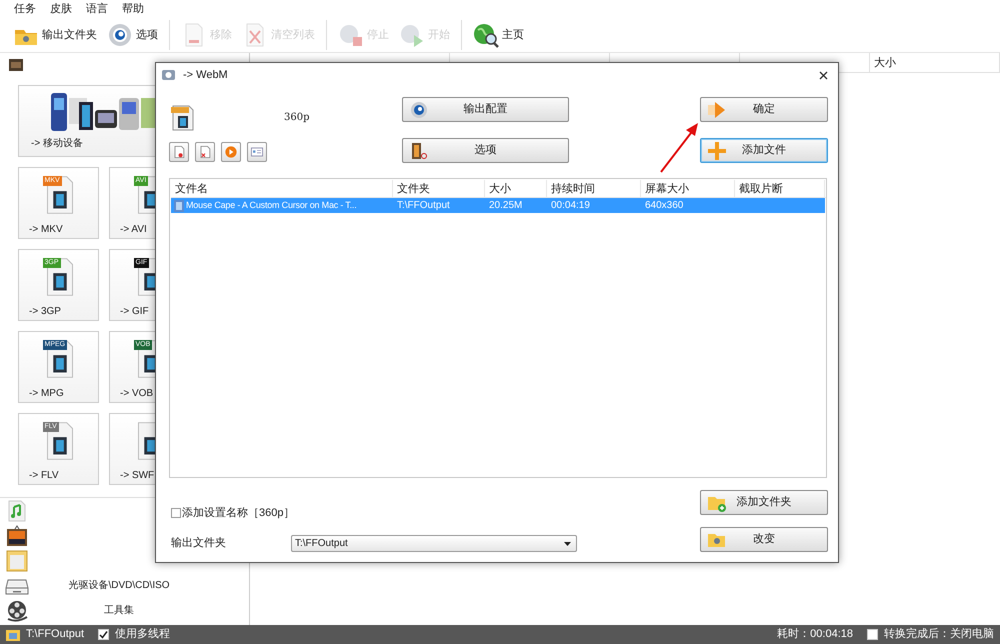 This screenshot has height=644, width=1000. I want to click on table-cell-text: T:\FFOutput, so click(423, 206).